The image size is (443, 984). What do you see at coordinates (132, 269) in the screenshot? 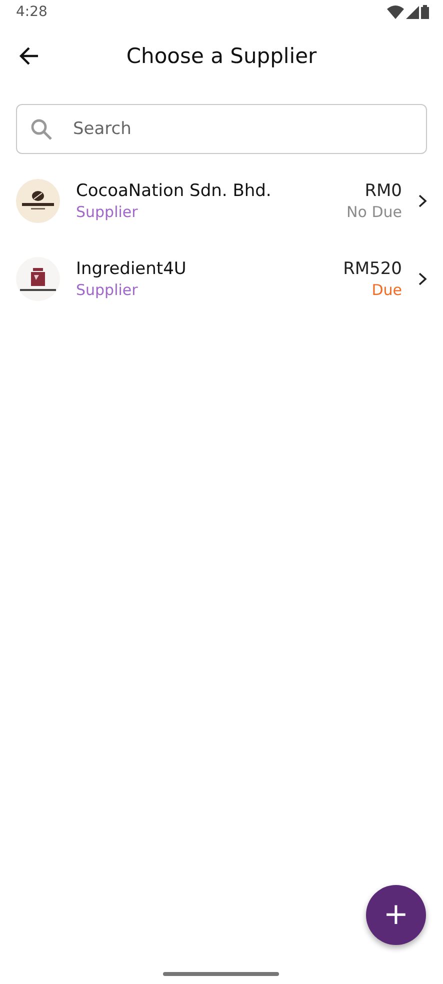
I see `supplier-name: Ingredient4U` at bounding box center [132, 269].